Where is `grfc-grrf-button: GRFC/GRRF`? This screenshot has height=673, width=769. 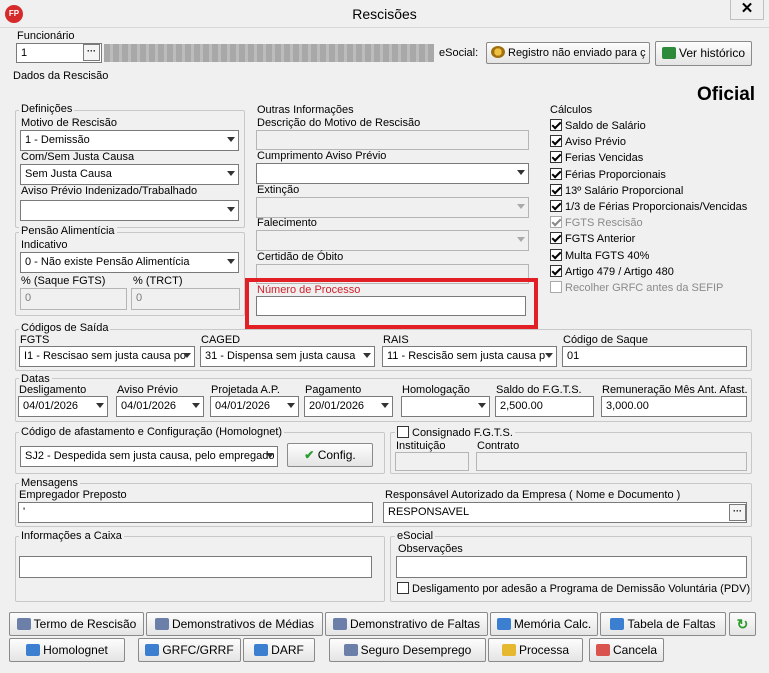
grfc-grrf-button: GRFC/GRRF is located at coordinates (189, 650).